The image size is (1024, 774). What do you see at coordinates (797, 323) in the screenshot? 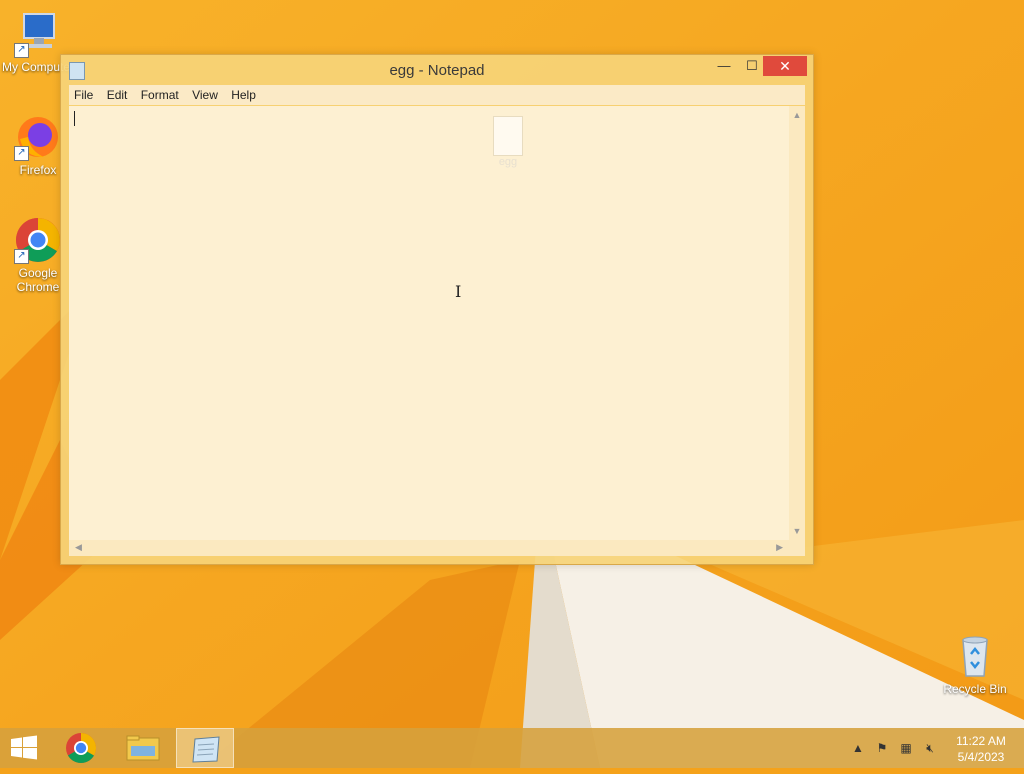
I see `vertical-scrollbar: ▲ ▼` at bounding box center [797, 323].